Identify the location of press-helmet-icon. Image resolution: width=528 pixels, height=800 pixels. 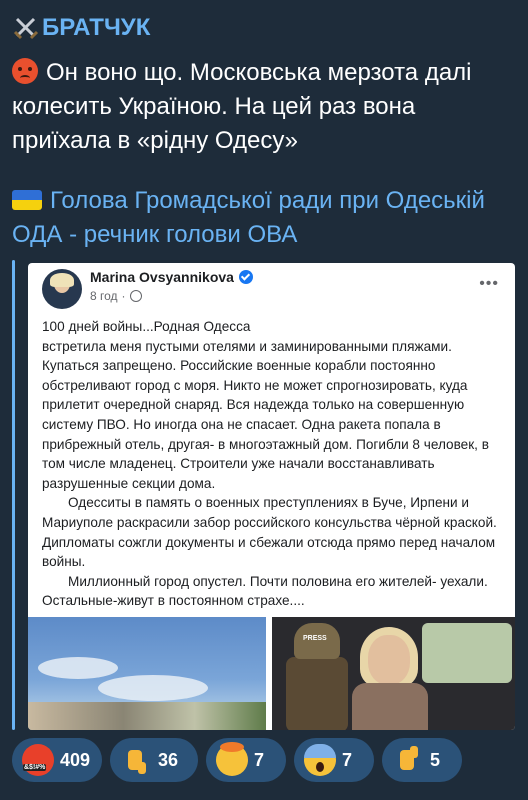
(317, 641).